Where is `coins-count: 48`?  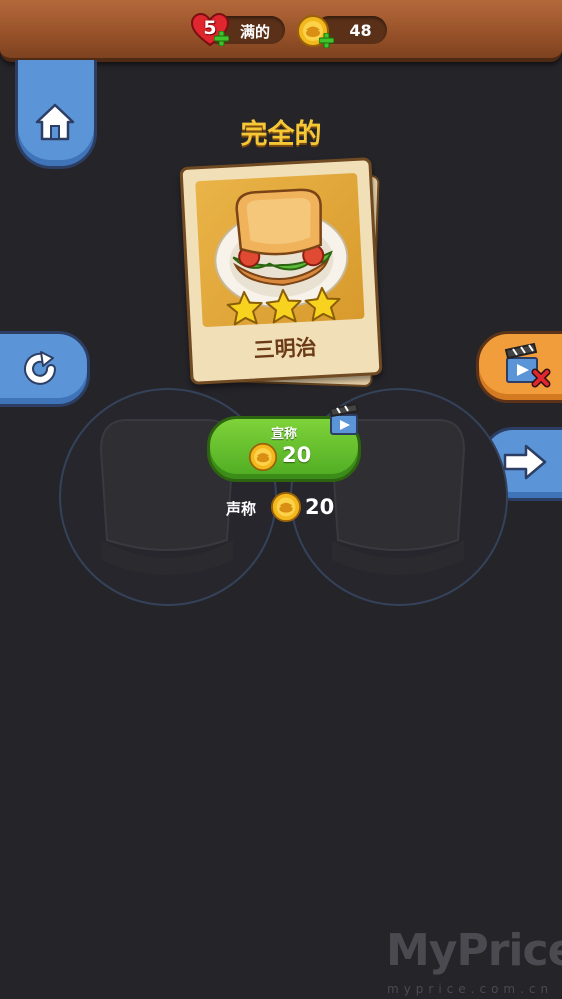
coins-count: 48 is located at coordinates (360, 30).